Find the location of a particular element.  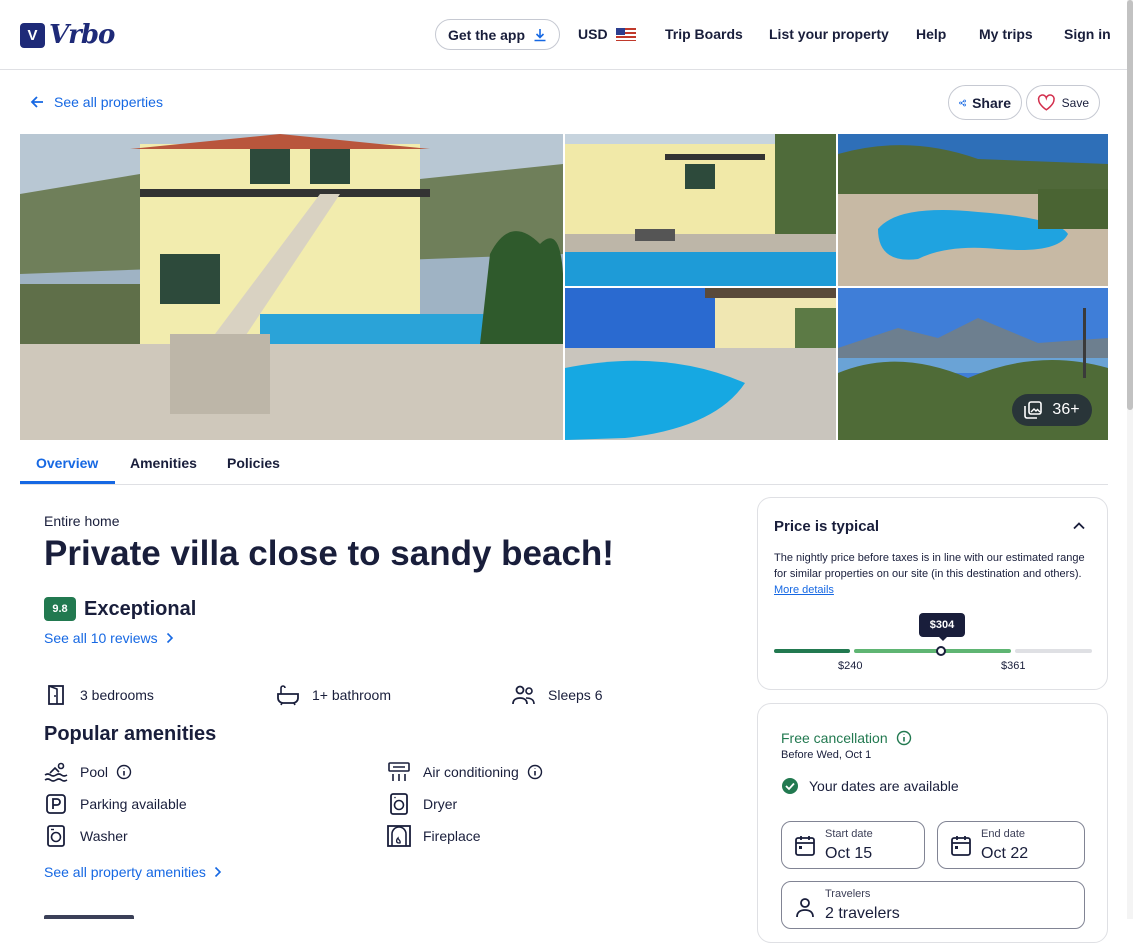

calendar-icon is located at coordinates (805, 846).